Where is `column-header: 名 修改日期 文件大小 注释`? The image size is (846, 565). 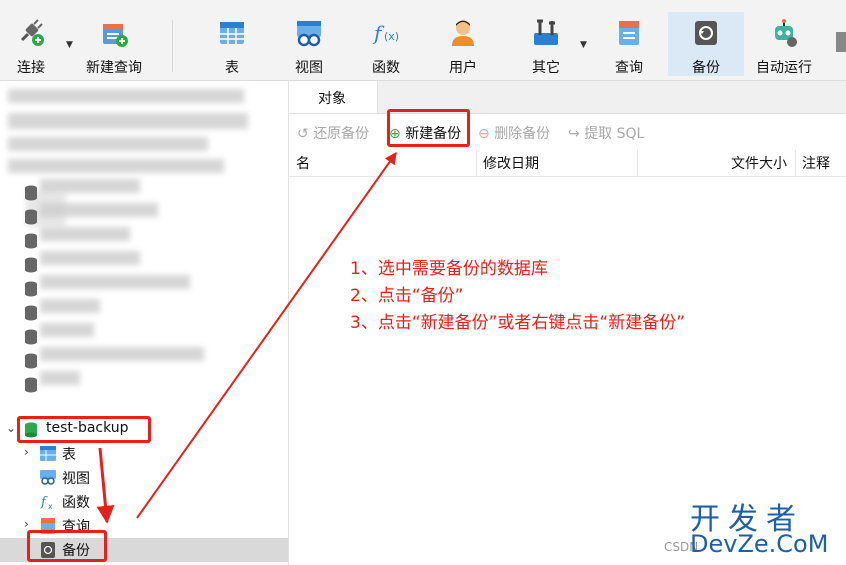
column-header: 名 修改日期 文件大小 注释 is located at coordinates (567, 163).